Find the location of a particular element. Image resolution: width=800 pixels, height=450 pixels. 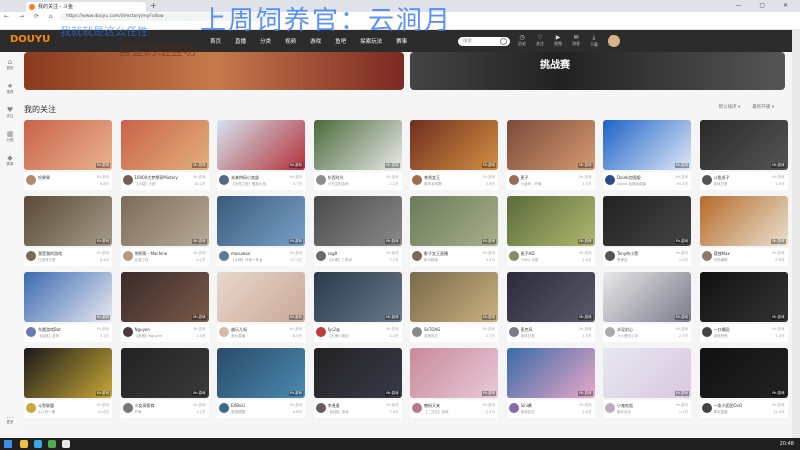

streamer-name: 未来特码小卖部 is located at coordinates (253, 178).